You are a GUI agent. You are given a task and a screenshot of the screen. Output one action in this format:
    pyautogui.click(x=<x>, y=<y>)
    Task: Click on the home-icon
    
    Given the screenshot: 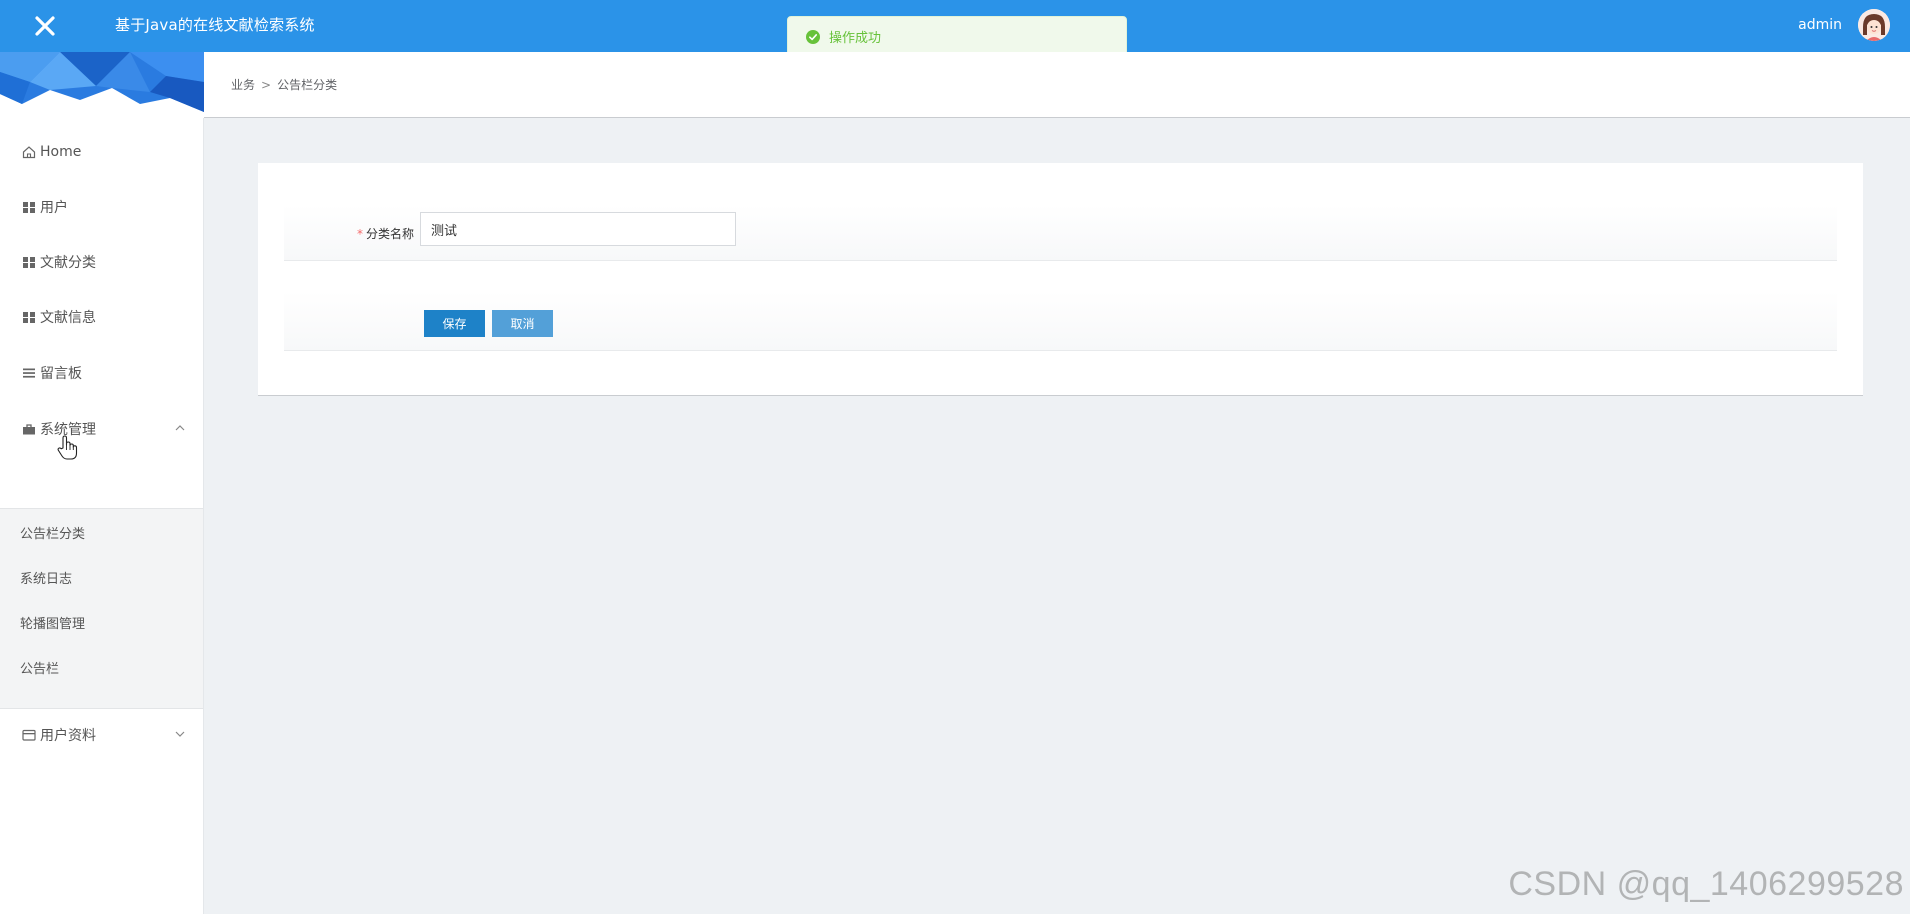 What is the action you would take?
    pyautogui.click(x=29, y=152)
    